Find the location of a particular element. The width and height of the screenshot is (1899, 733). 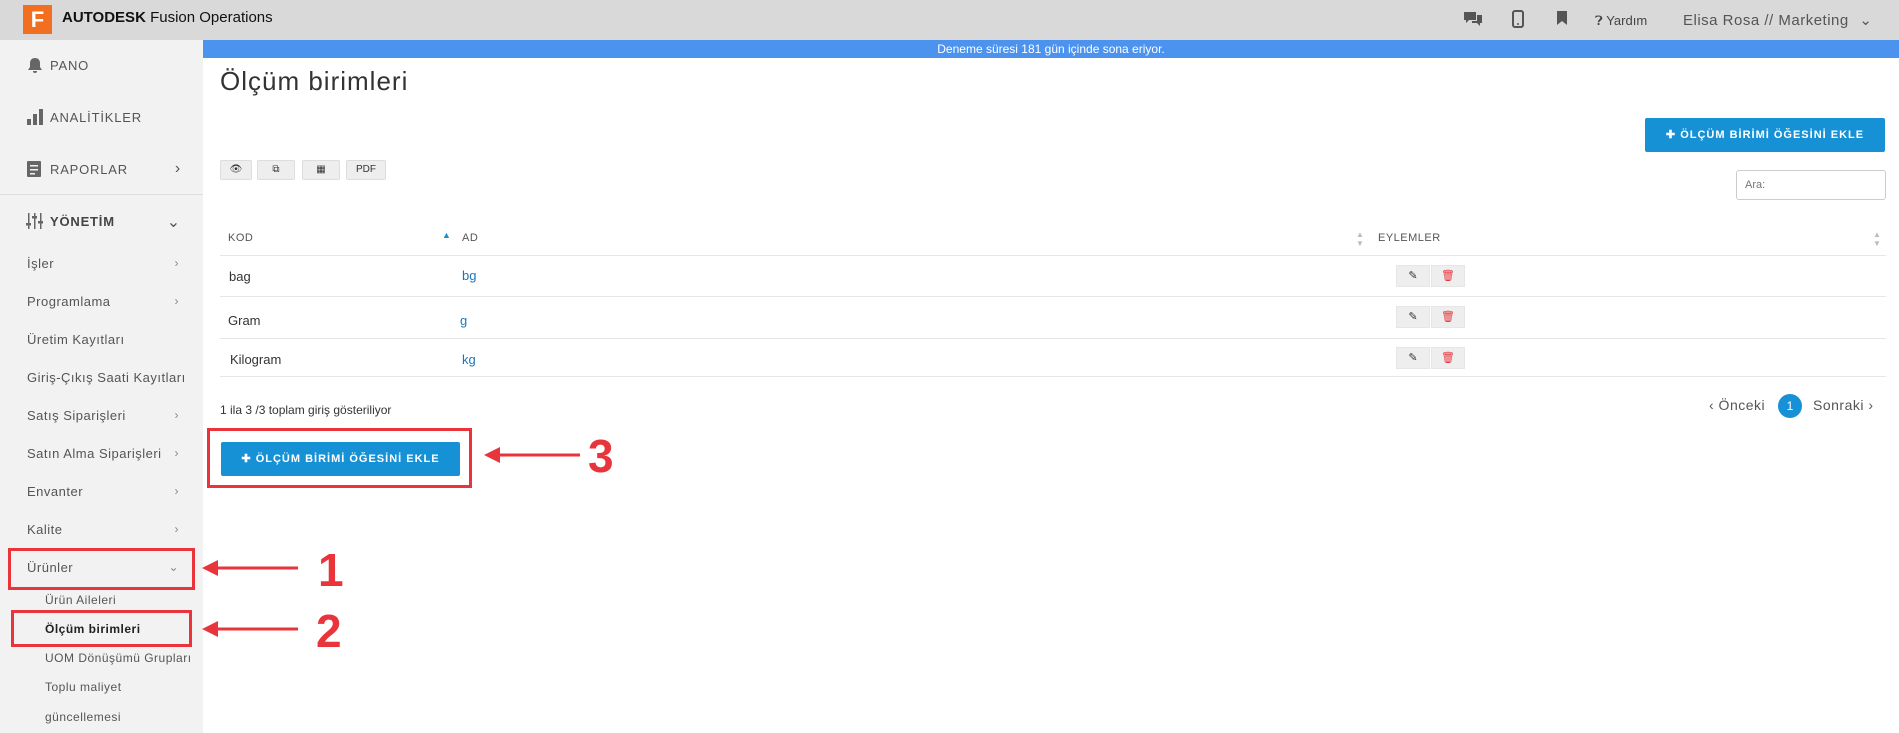

fusion-logo-icon: F is located at coordinates (37, 19).